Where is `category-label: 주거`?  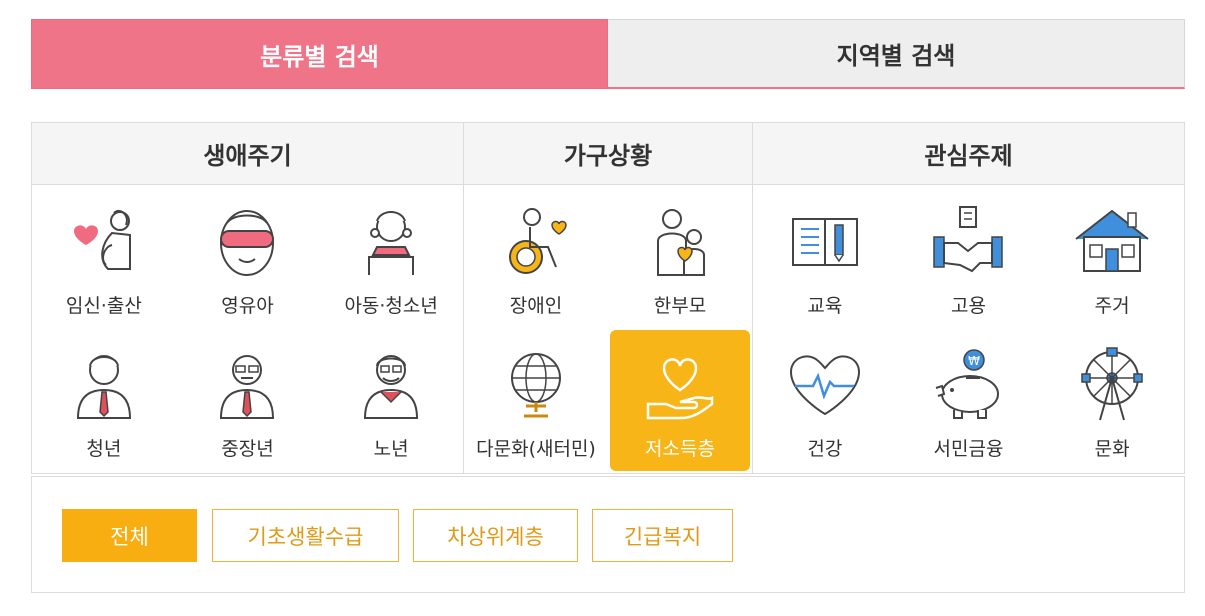
category-label: 주거 is located at coordinates (1112, 306).